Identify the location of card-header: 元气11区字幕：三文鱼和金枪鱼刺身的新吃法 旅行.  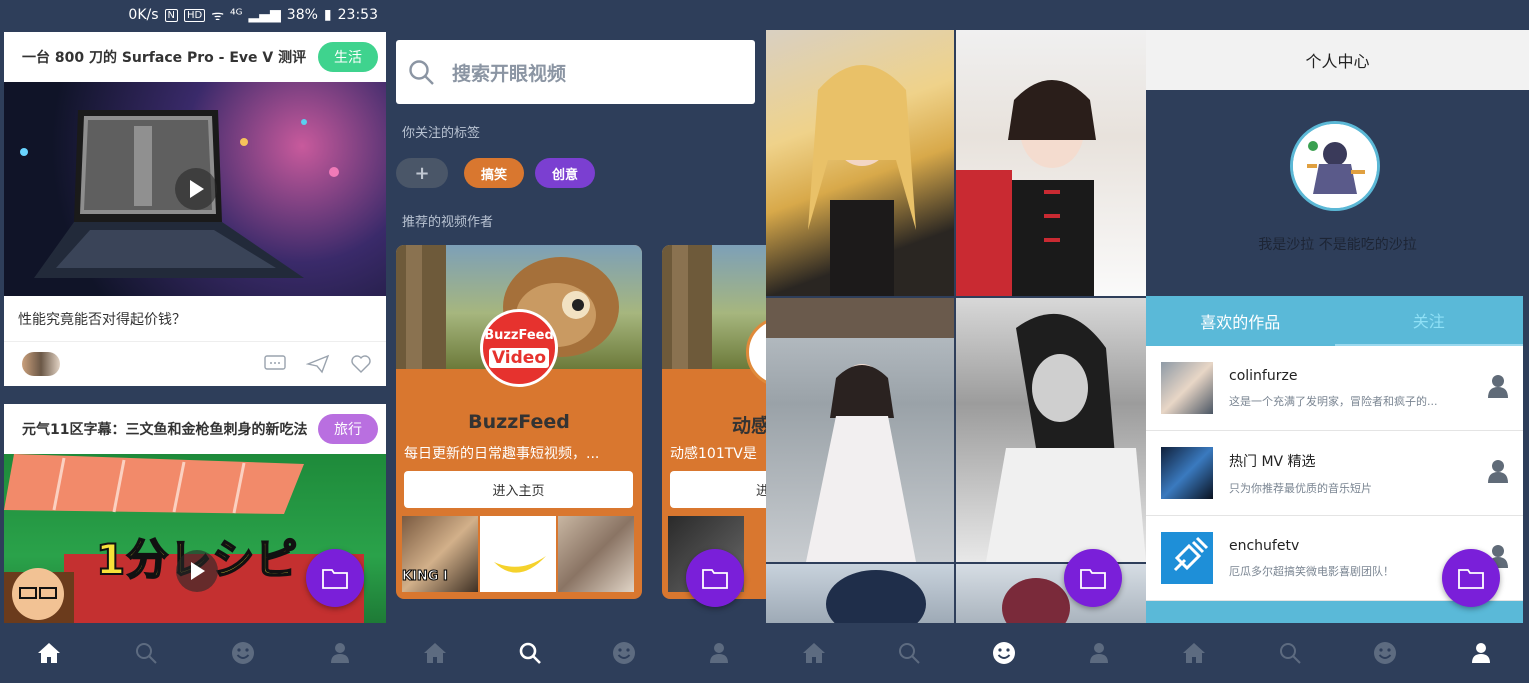
(195, 429).